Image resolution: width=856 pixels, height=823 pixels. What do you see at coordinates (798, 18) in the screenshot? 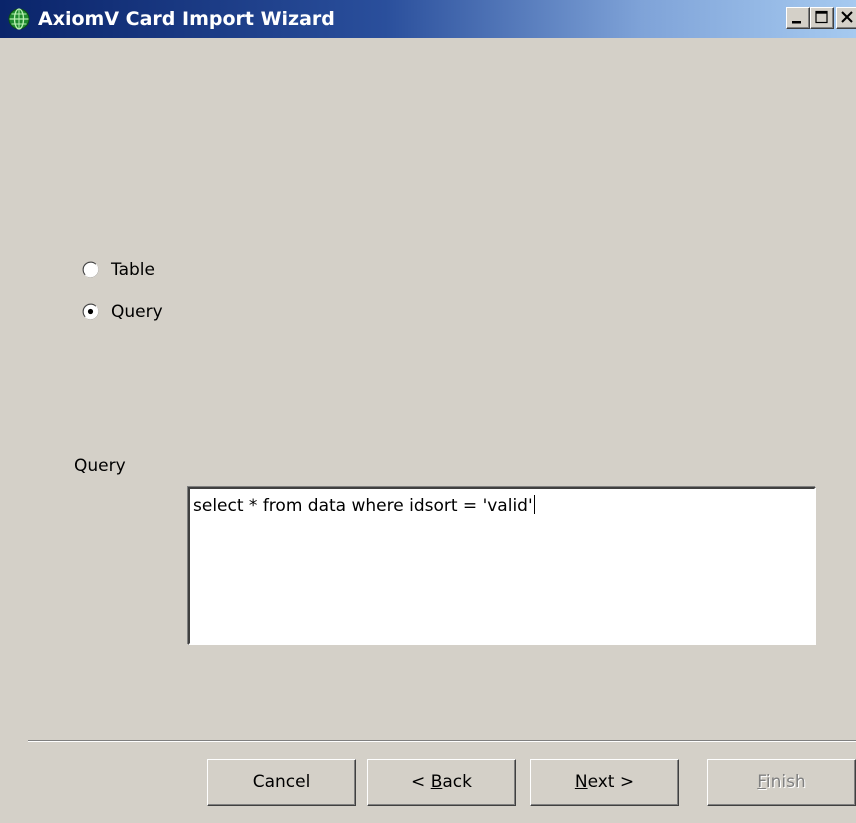
I see `minimize-button` at bounding box center [798, 18].